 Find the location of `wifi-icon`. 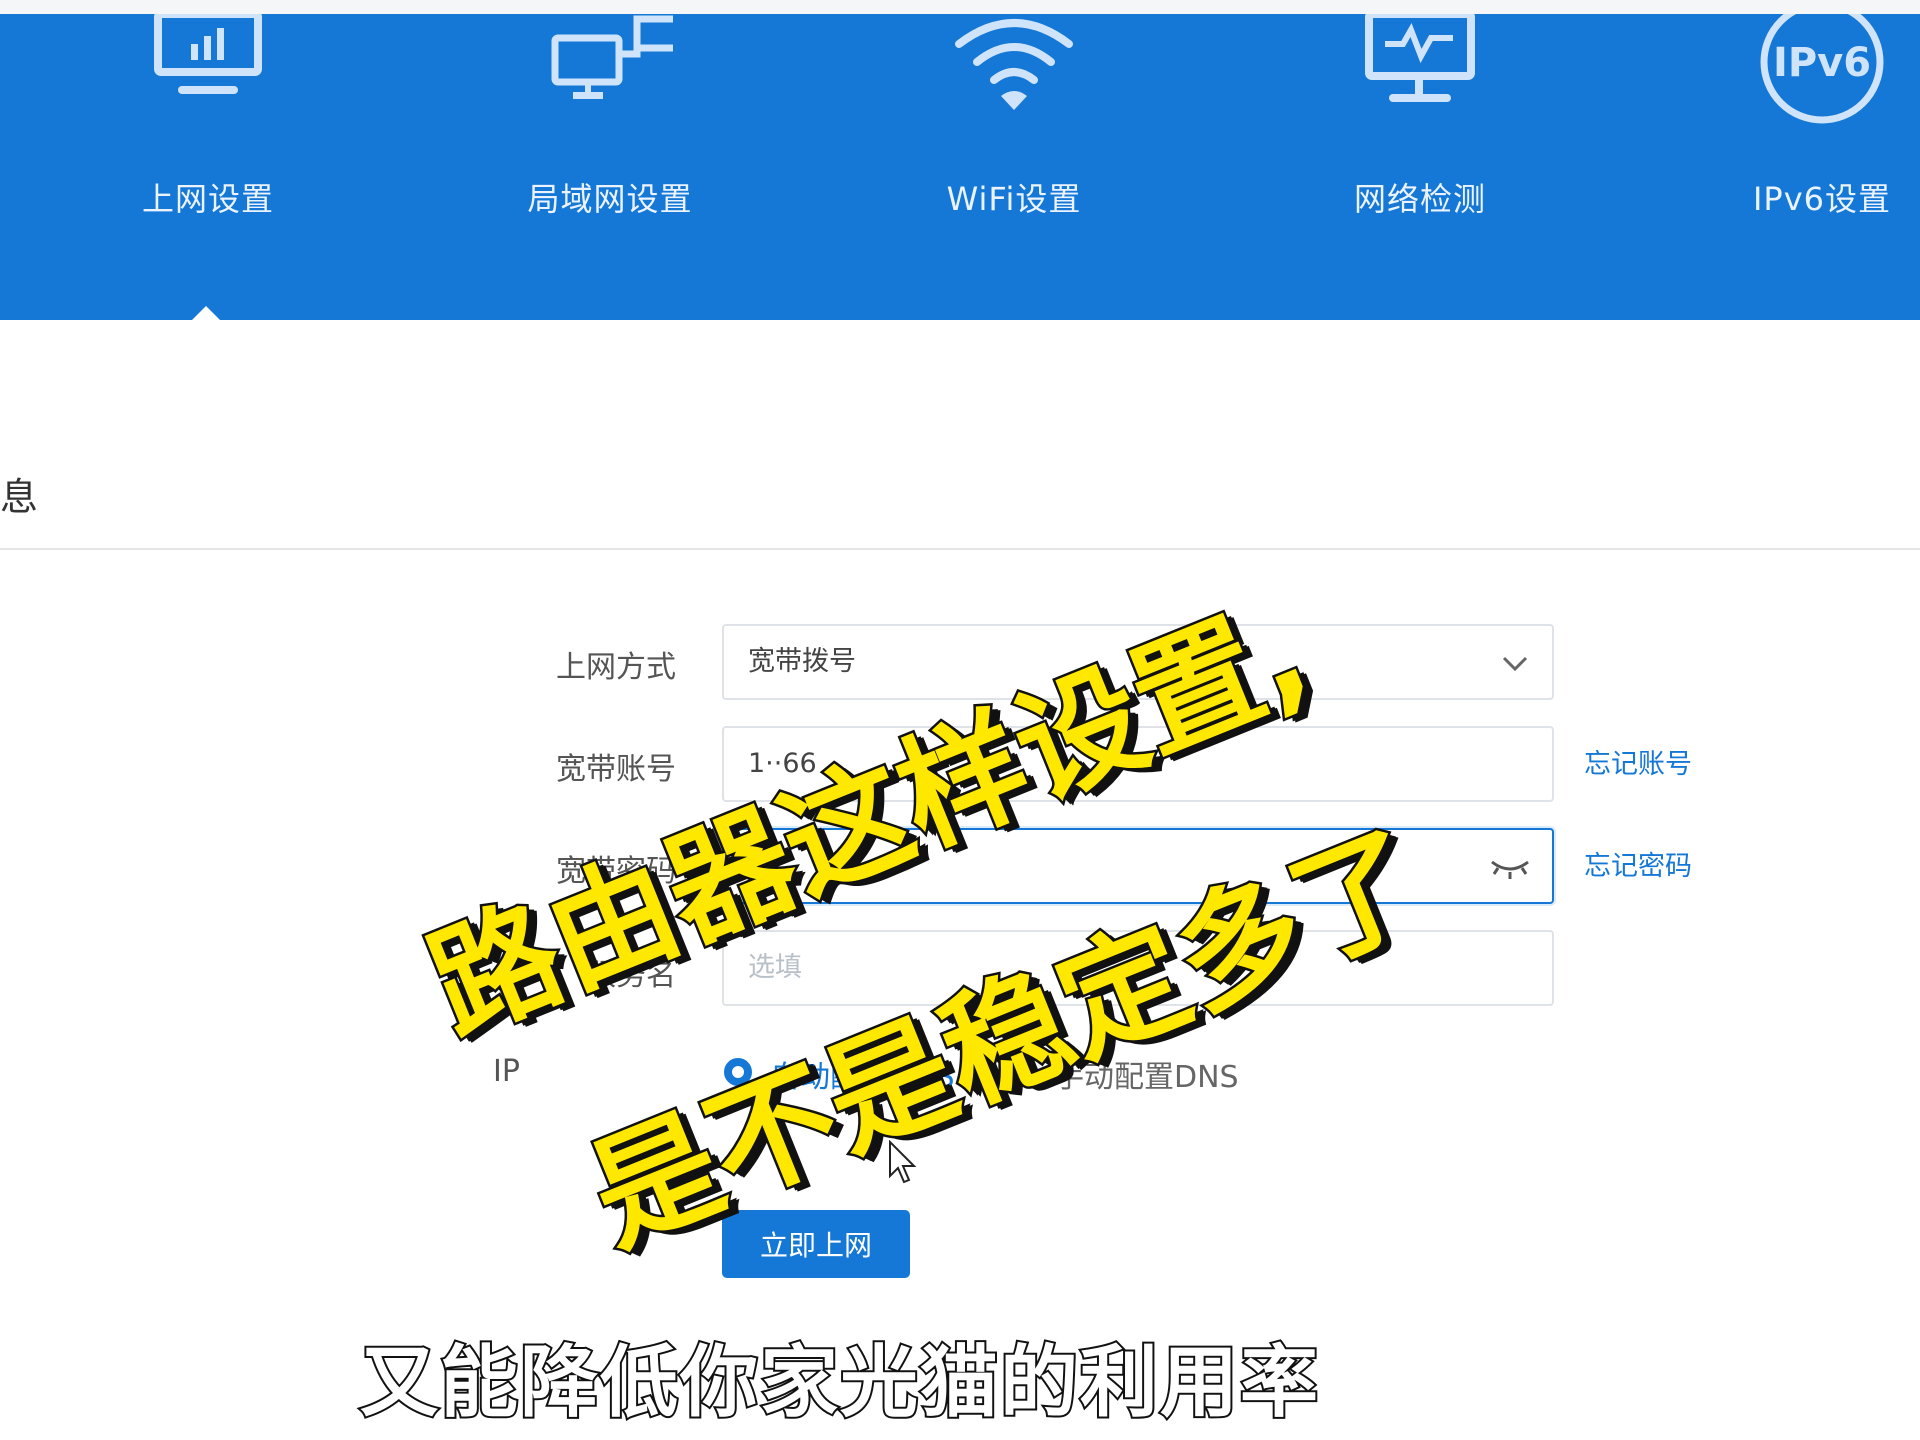

wifi-icon is located at coordinates (1014, 64).